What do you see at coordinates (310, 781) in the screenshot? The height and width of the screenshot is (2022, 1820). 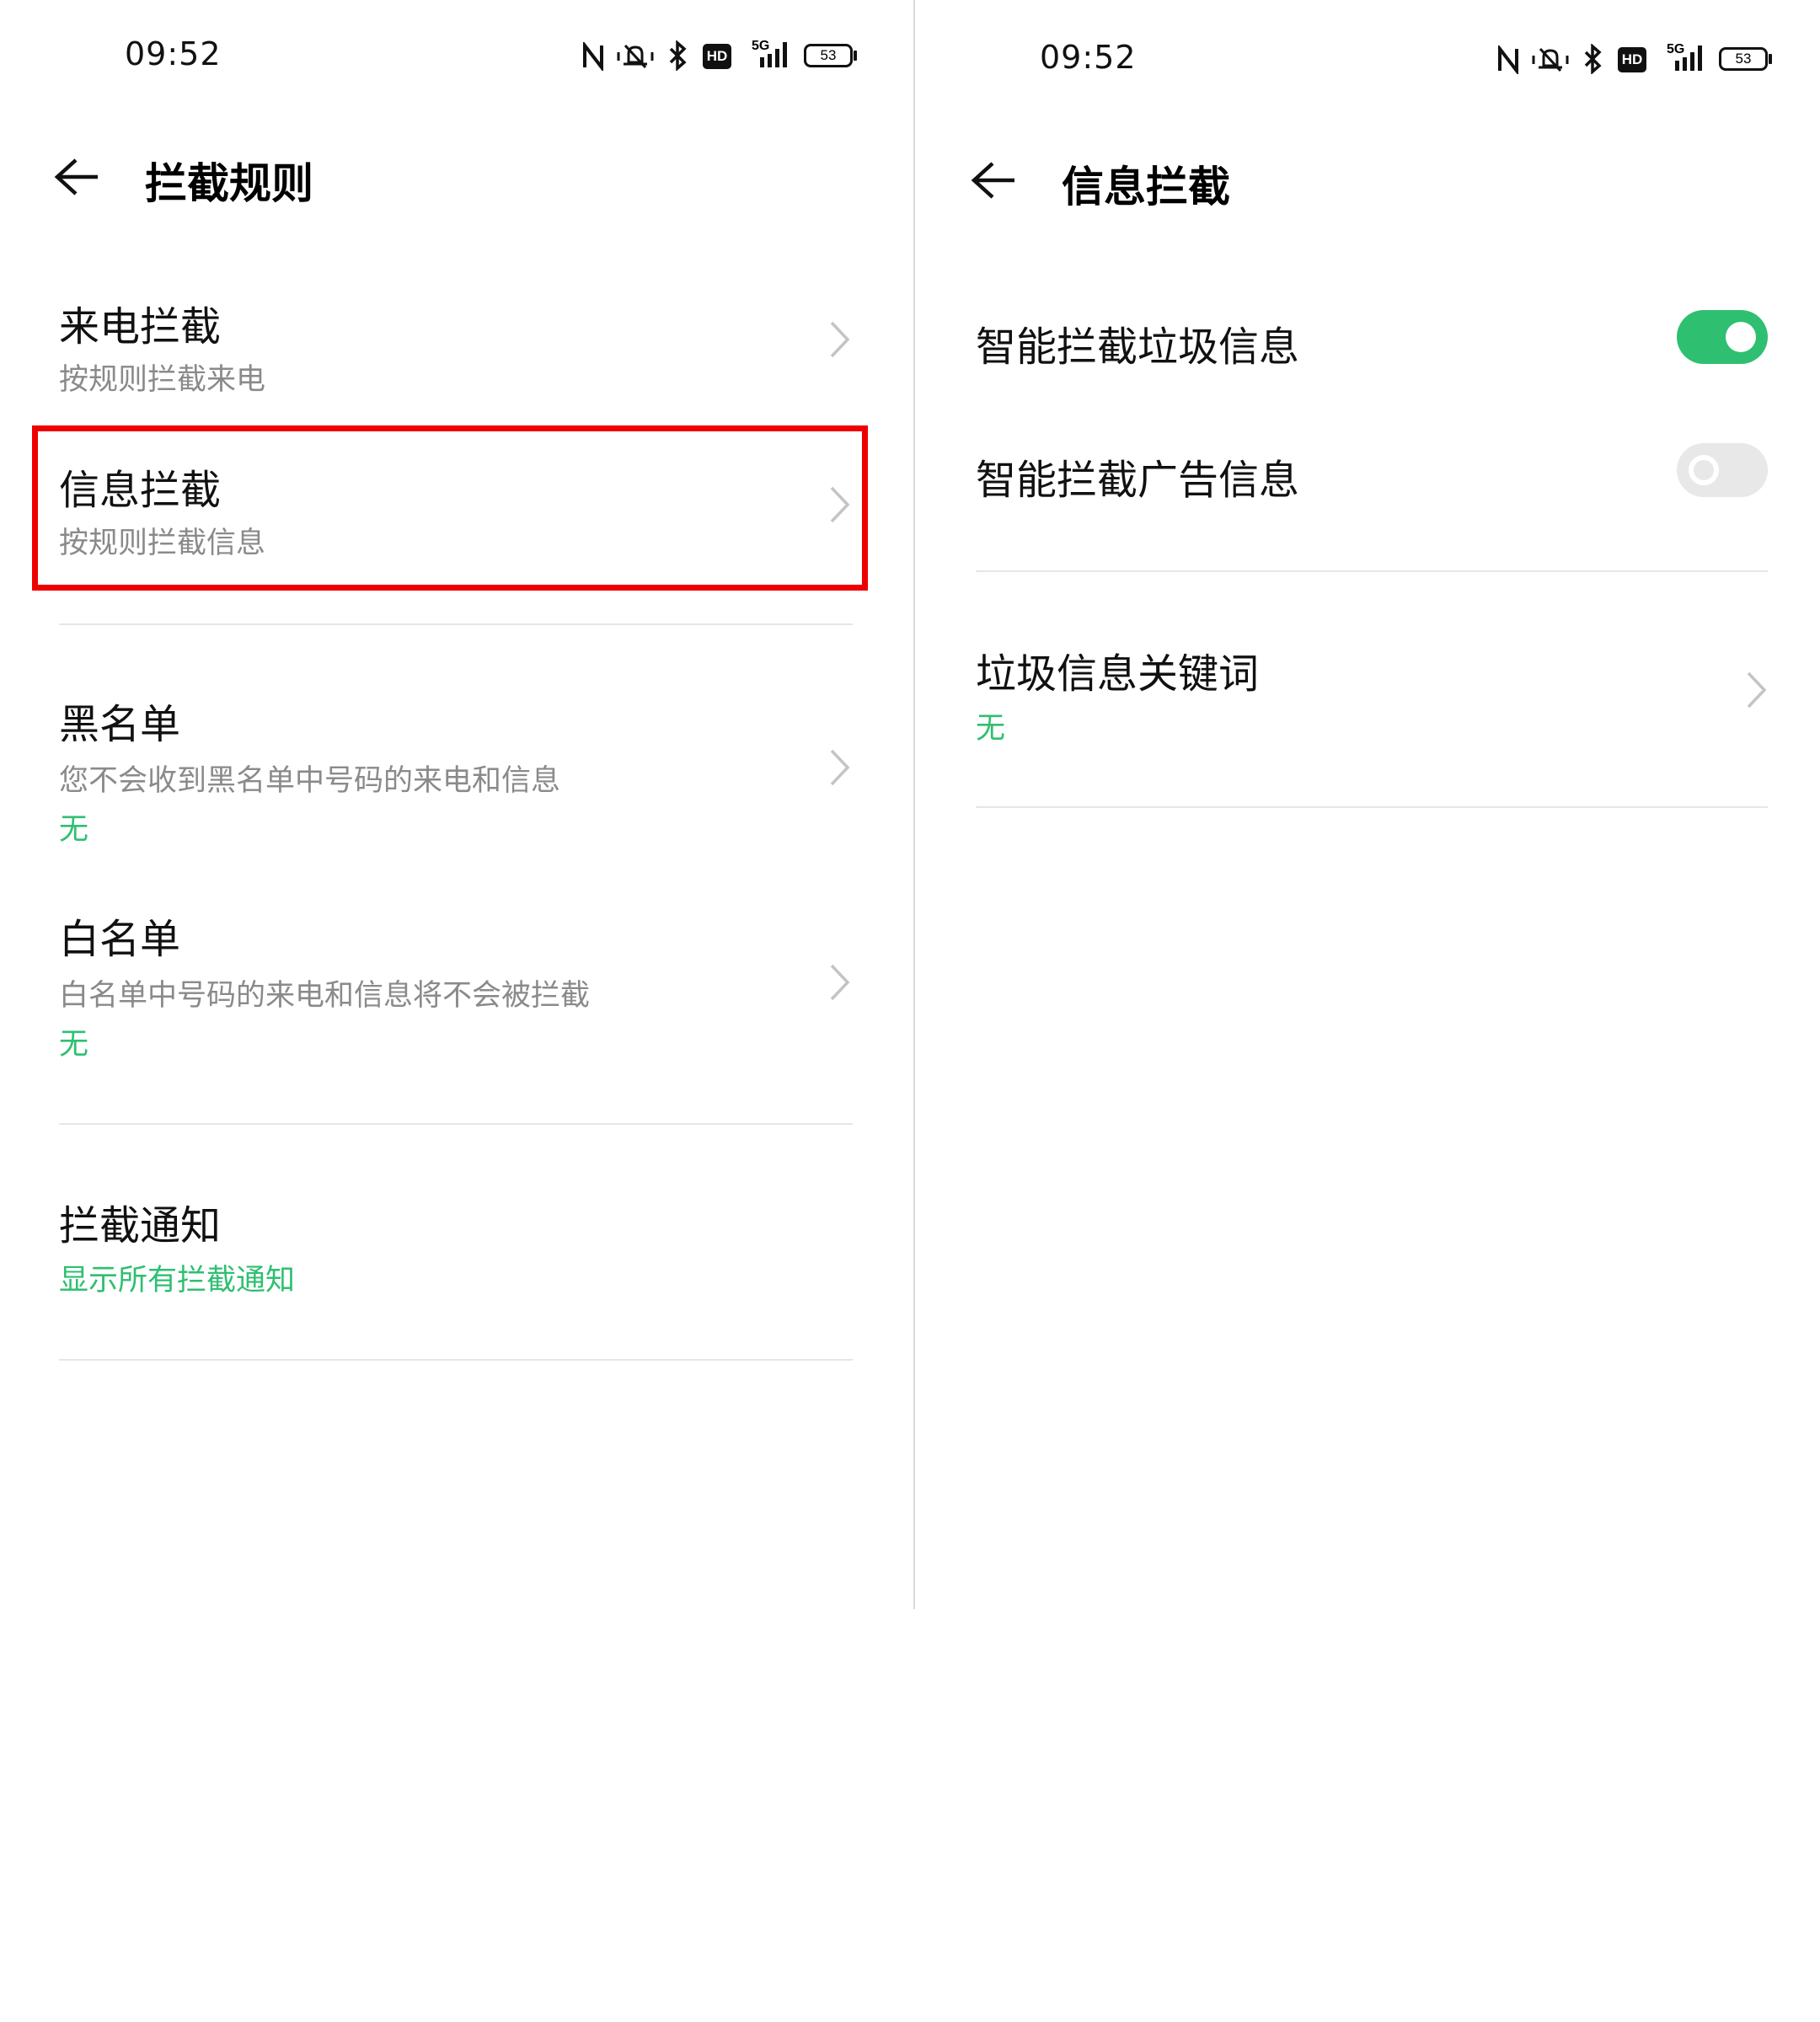 I see `item-subtitle: 您不会收到黑名单中号码的来电和信息` at bounding box center [310, 781].